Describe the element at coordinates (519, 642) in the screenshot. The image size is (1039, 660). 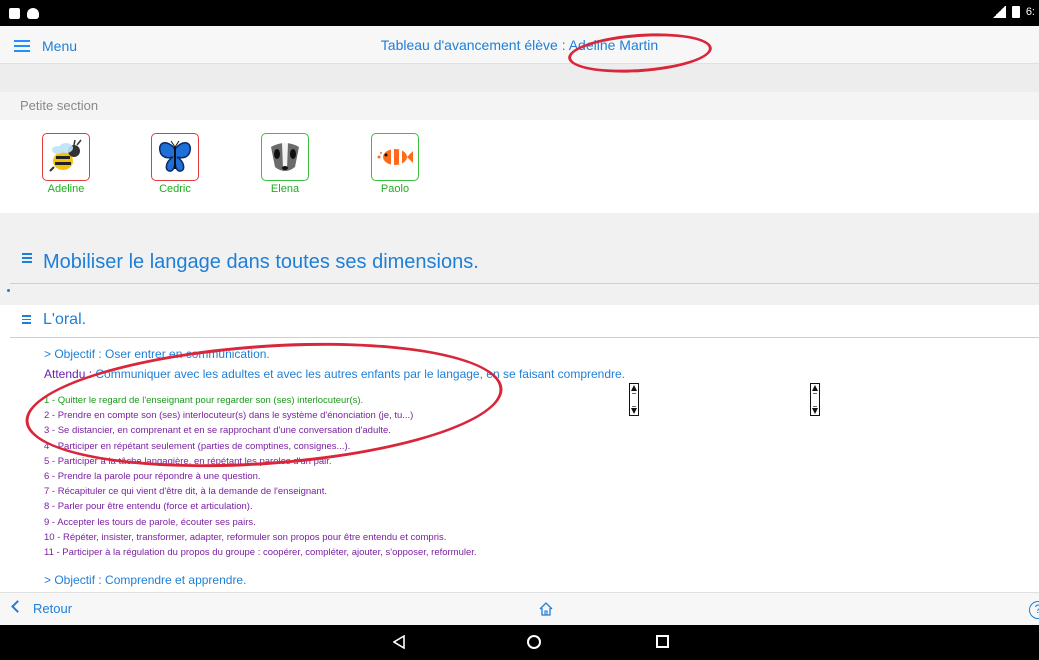
I see `android-nav-bar` at that location.